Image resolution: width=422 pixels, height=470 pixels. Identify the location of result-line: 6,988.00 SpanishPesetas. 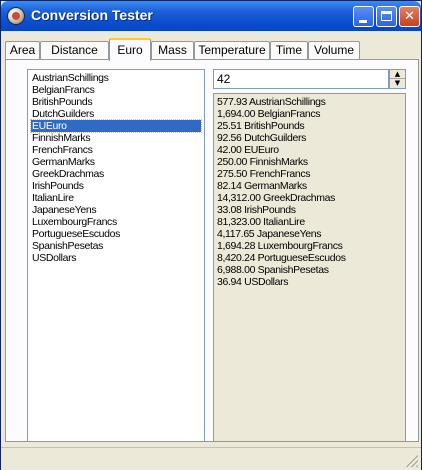
(273, 270).